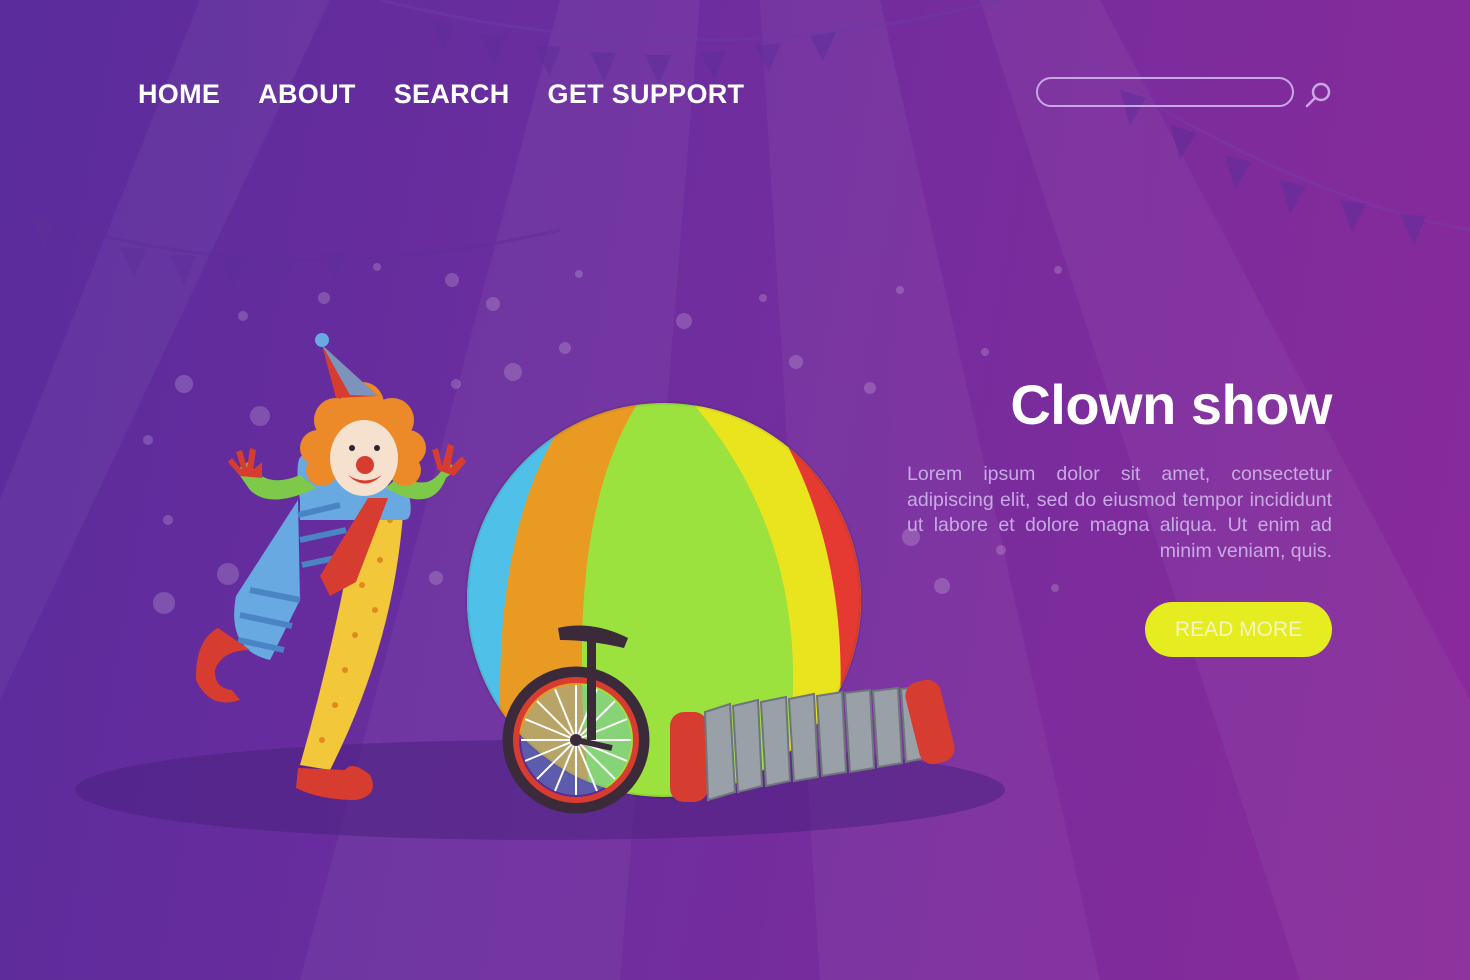  What do you see at coordinates (1171, 404) in the screenshot?
I see `page-title: Clown show` at bounding box center [1171, 404].